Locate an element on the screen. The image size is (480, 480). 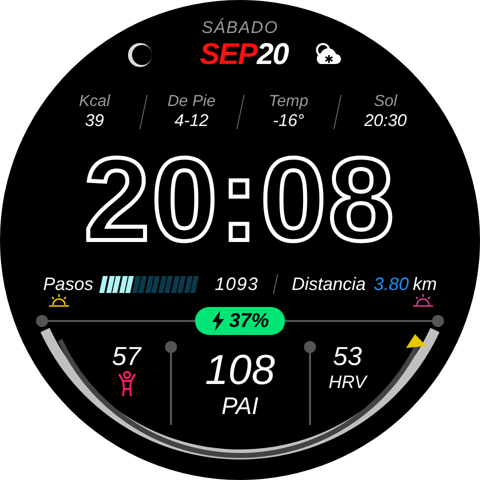
distance-label: Distancia is located at coordinates (329, 284).